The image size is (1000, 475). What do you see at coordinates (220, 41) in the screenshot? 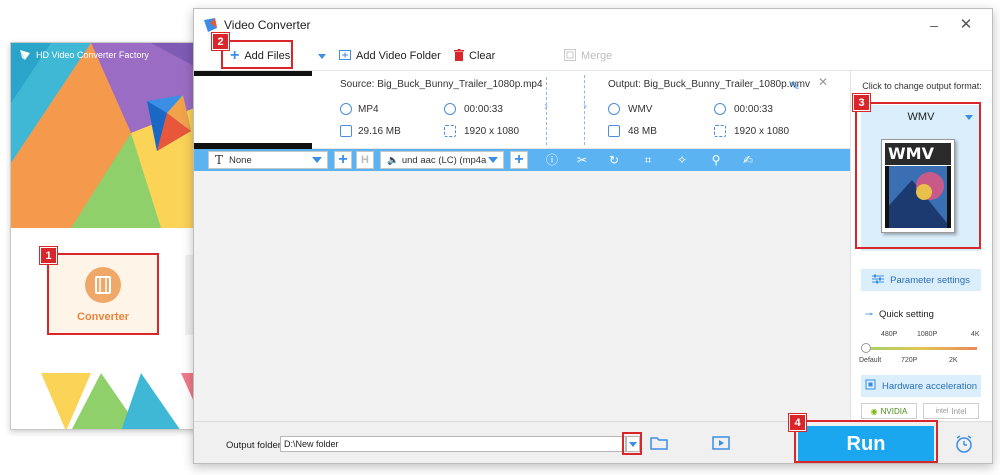
I see `step-2-badge: 2` at bounding box center [220, 41].